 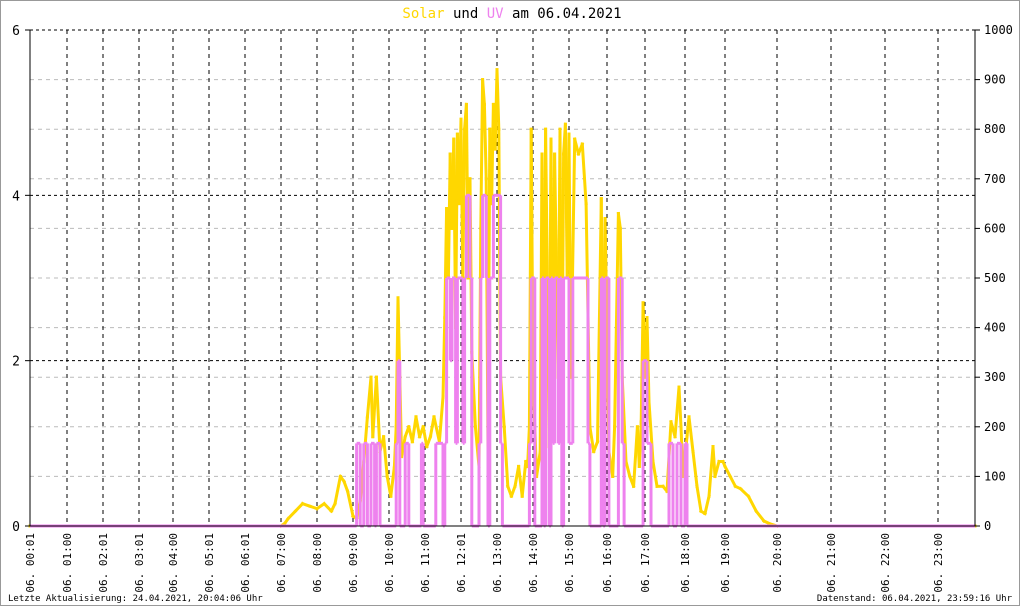 I want to click on right-tick-label: 300, so click(x=995, y=377).